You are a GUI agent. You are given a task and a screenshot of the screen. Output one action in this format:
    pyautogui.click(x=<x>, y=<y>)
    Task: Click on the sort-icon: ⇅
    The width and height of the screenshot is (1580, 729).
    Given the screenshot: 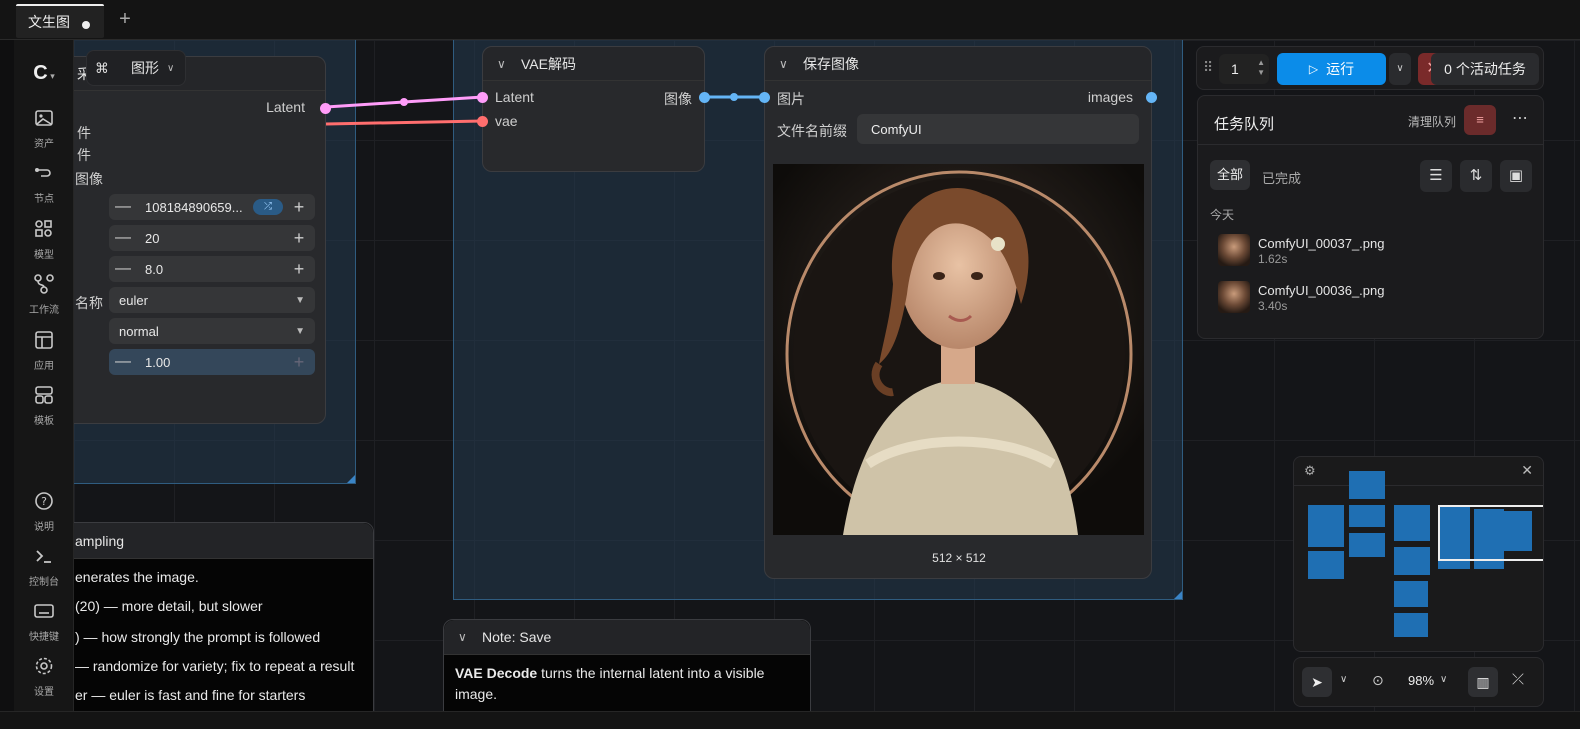 What is the action you would take?
    pyautogui.click(x=1476, y=175)
    